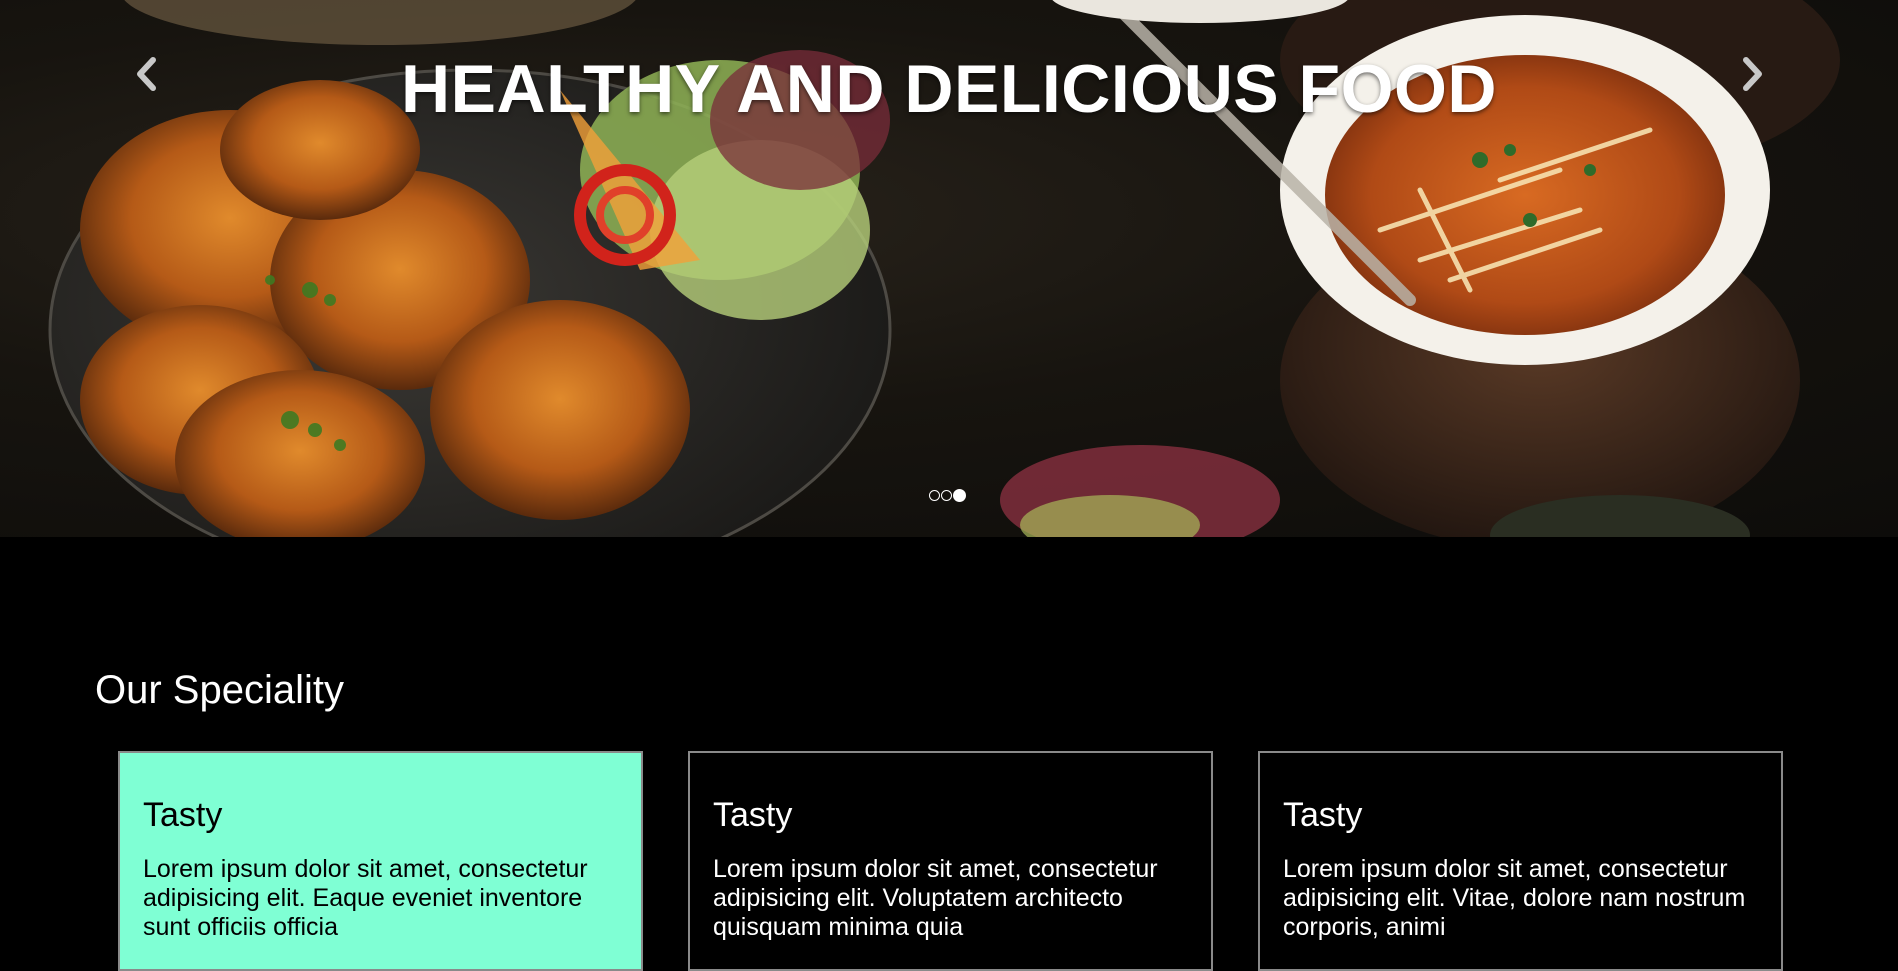 Image resolution: width=1898 pixels, height=971 pixels. I want to click on chevron-left-icon, so click(146, 74).